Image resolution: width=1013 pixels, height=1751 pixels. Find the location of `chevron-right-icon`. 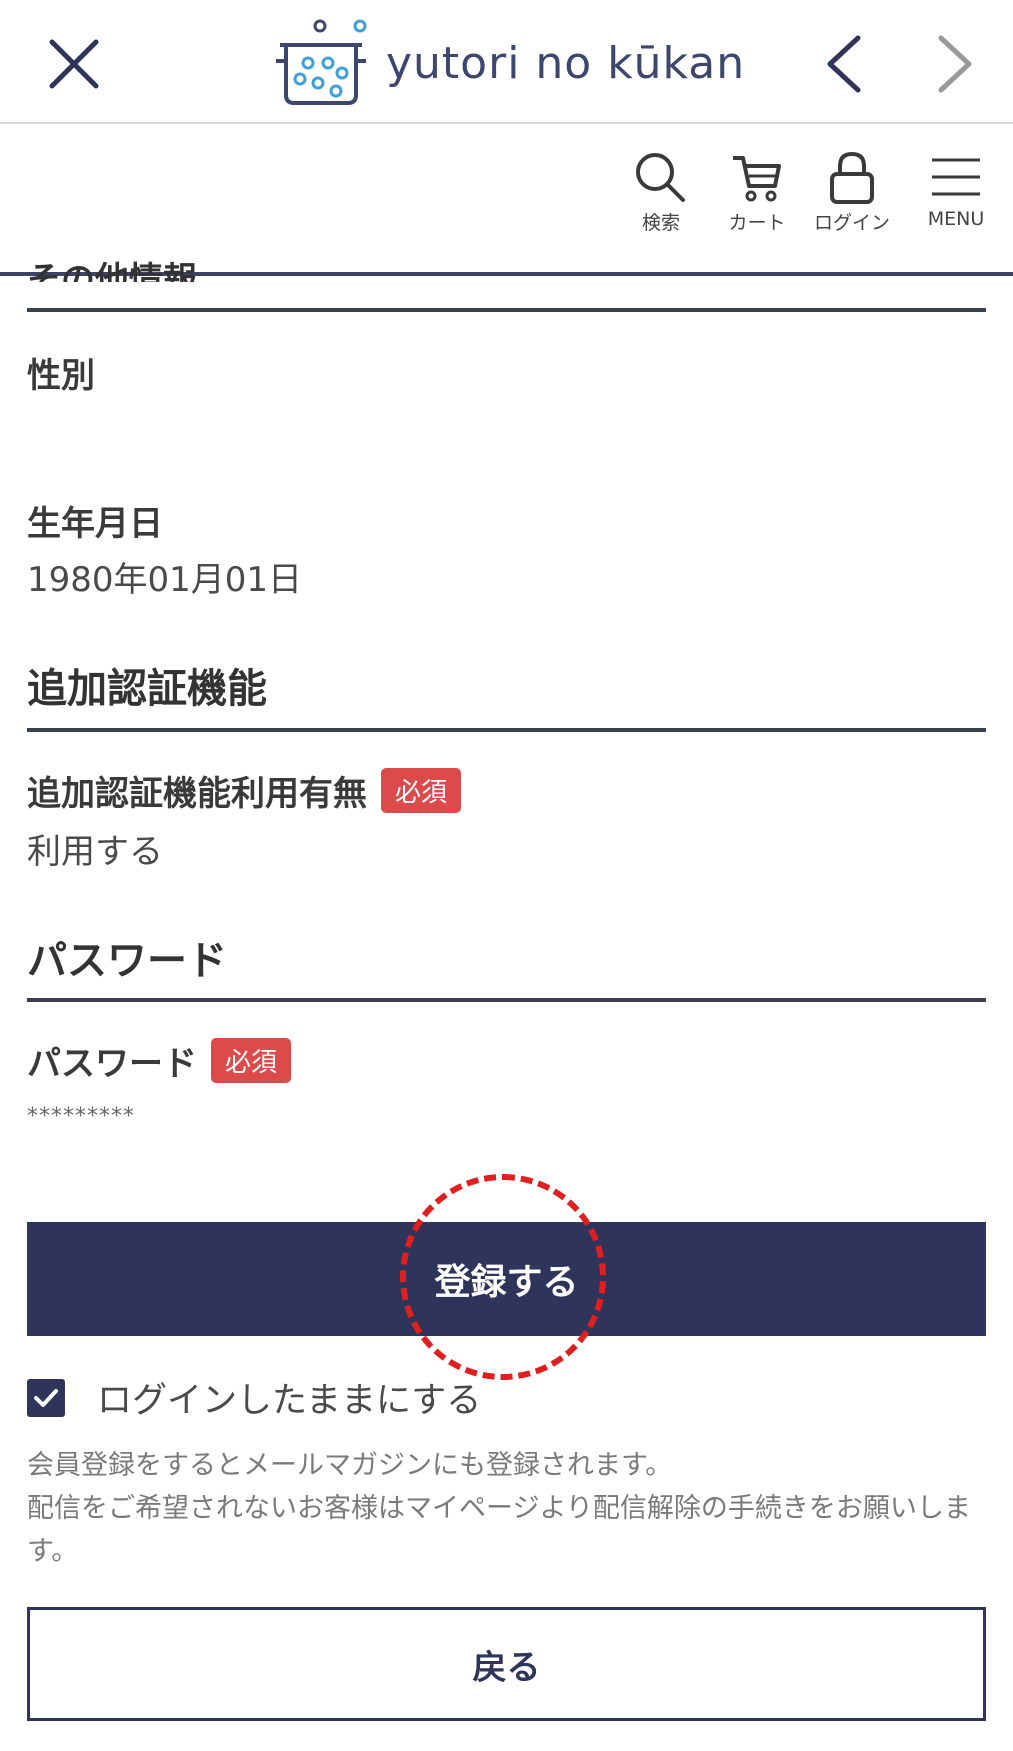

chevron-right-icon is located at coordinates (955, 64).